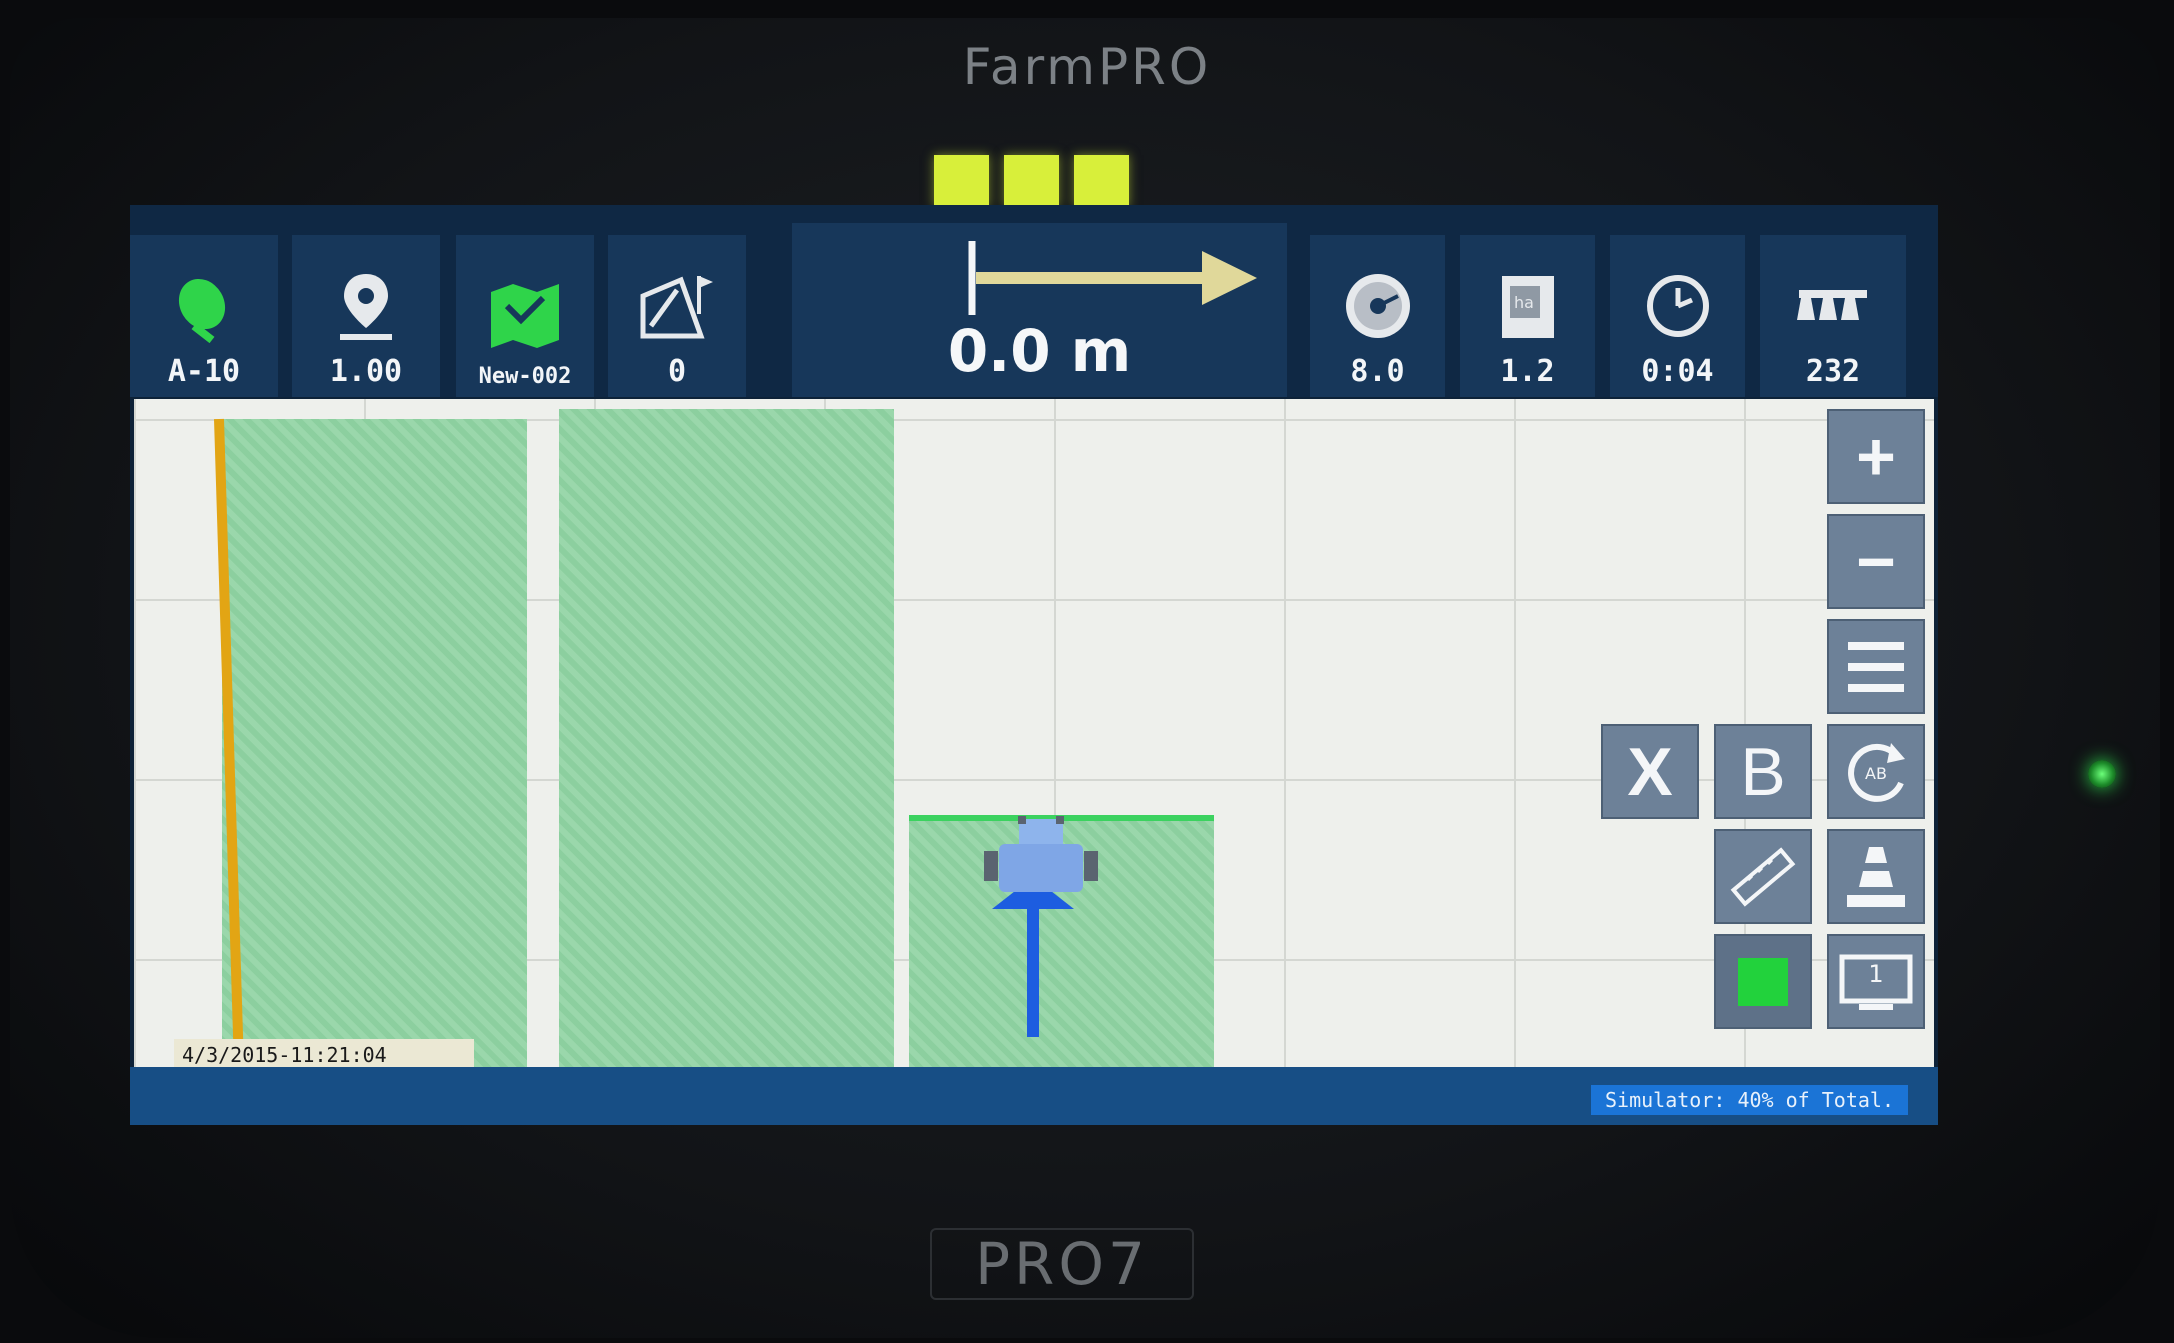 This screenshot has width=2174, height=1343. I want to click on reset-ab-icon: AB, so click(1876, 772).